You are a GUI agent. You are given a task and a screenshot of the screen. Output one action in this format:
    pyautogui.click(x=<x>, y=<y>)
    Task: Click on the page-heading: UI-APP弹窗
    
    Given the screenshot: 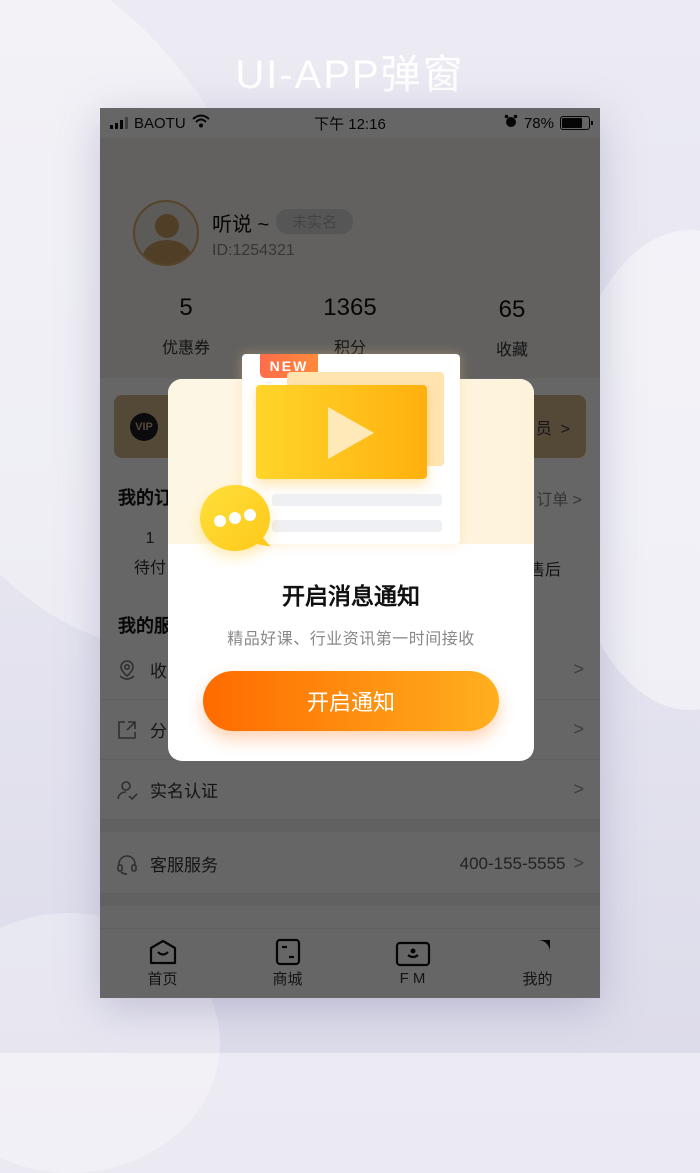 What is the action you would take?
    pyautogui.click(x=350, y=75)
    